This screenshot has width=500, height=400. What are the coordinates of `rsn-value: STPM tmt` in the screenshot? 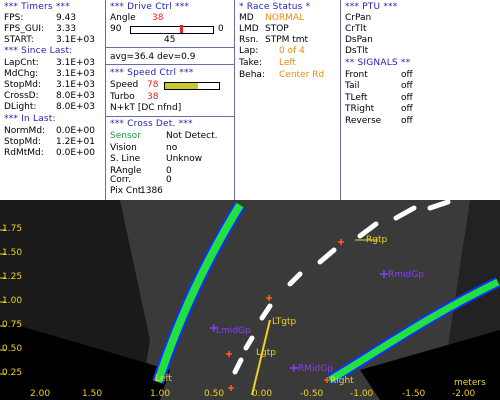 It's located at (287, 40).